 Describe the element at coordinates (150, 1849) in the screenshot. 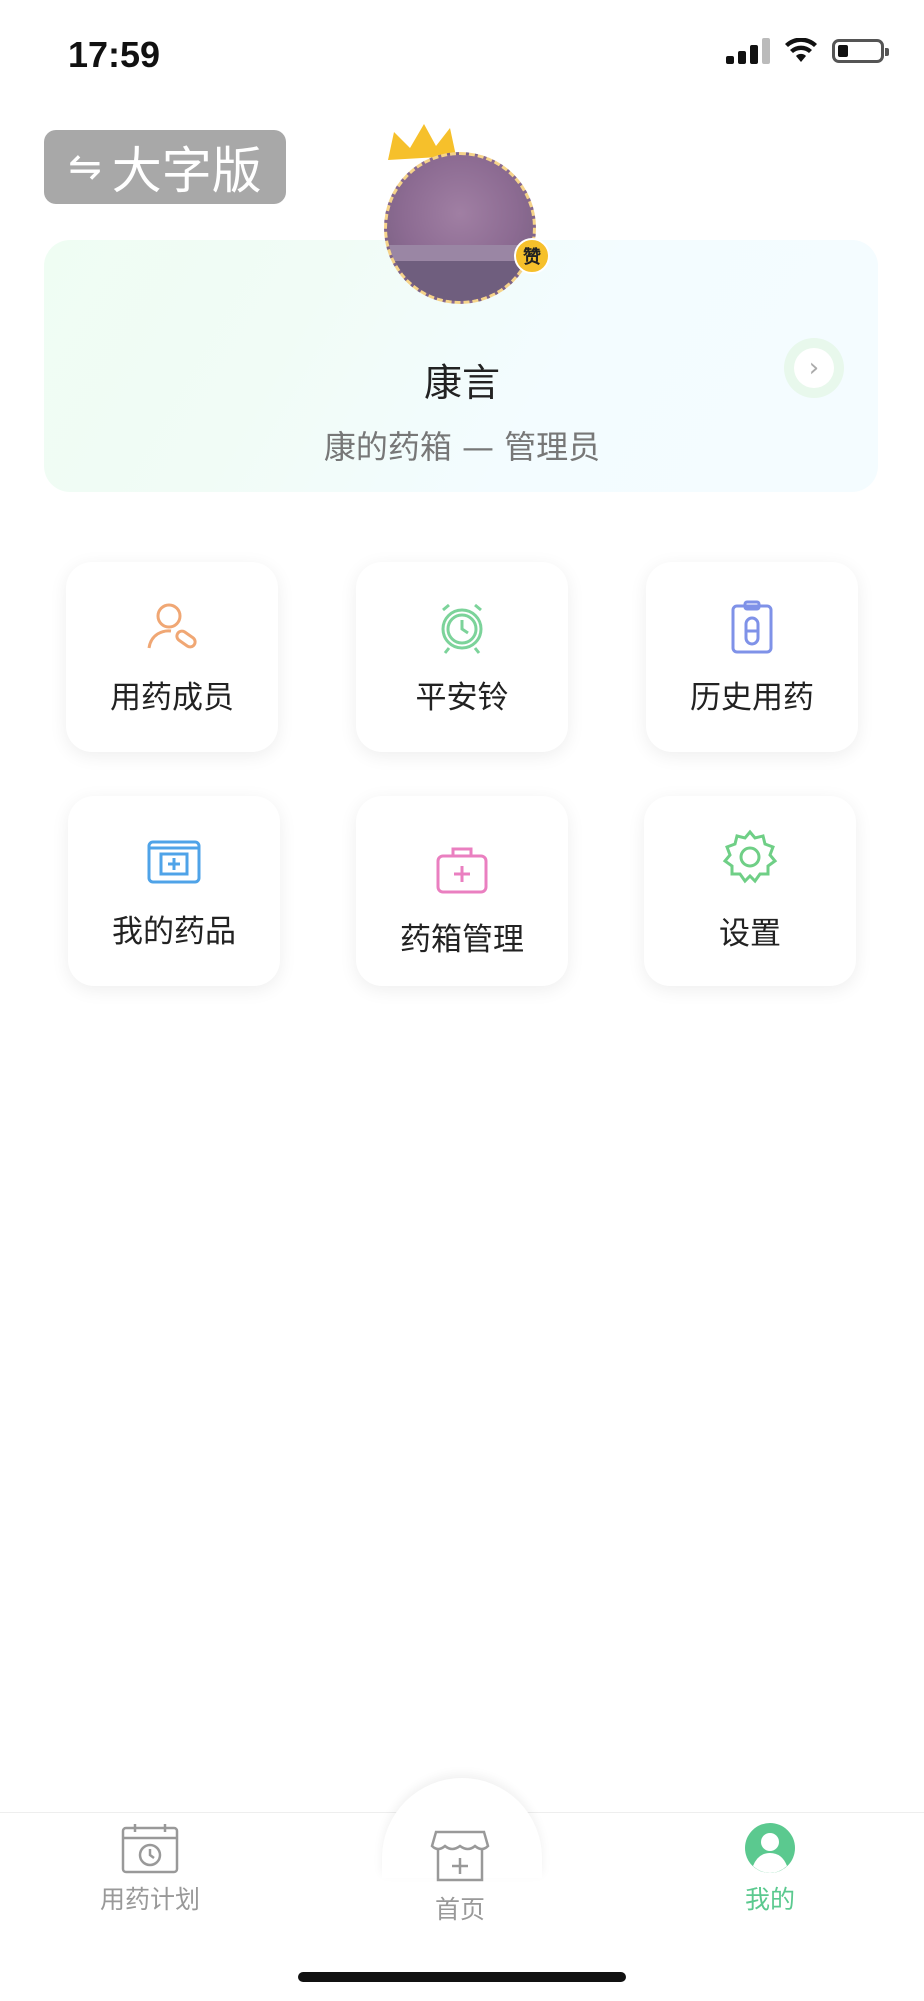

I see `calendar-clock-icon` at that location.